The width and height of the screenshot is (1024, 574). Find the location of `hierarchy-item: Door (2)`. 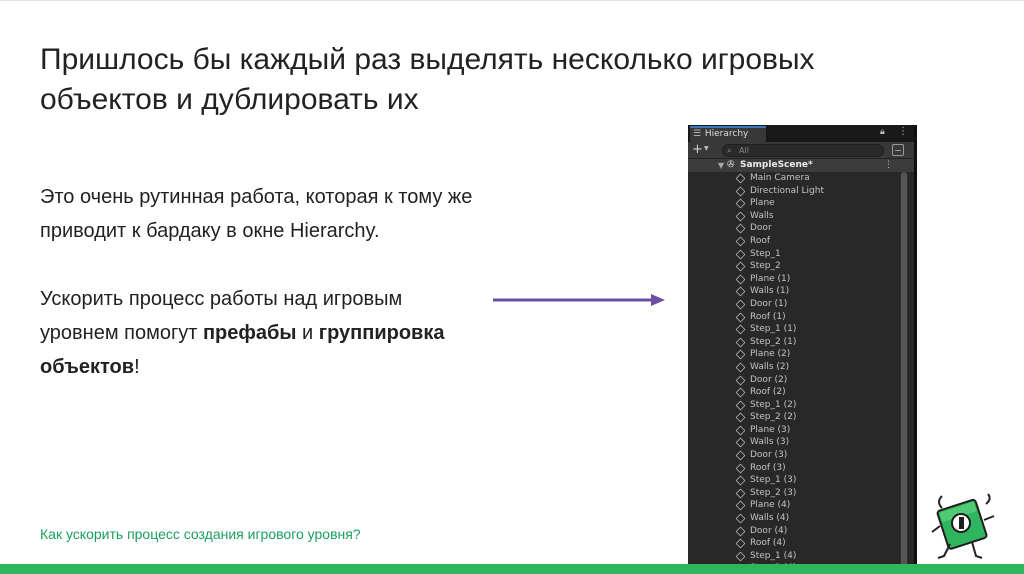

hierarchy-item: Door (2) is located at coordinates (795, 380).